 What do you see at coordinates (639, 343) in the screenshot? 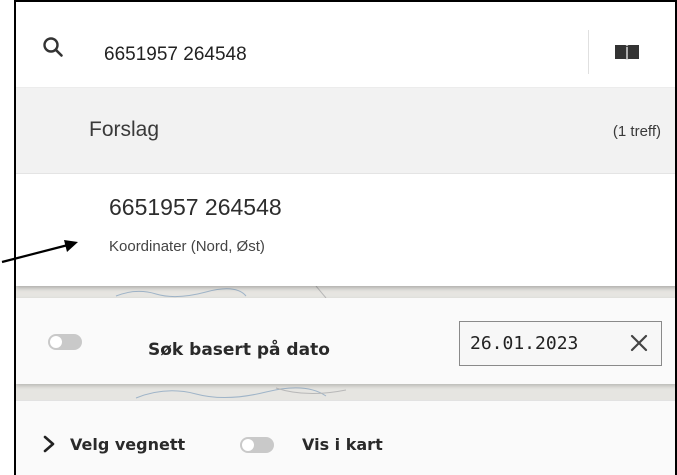
I see `close-icon` at bounding box center [639, 343].